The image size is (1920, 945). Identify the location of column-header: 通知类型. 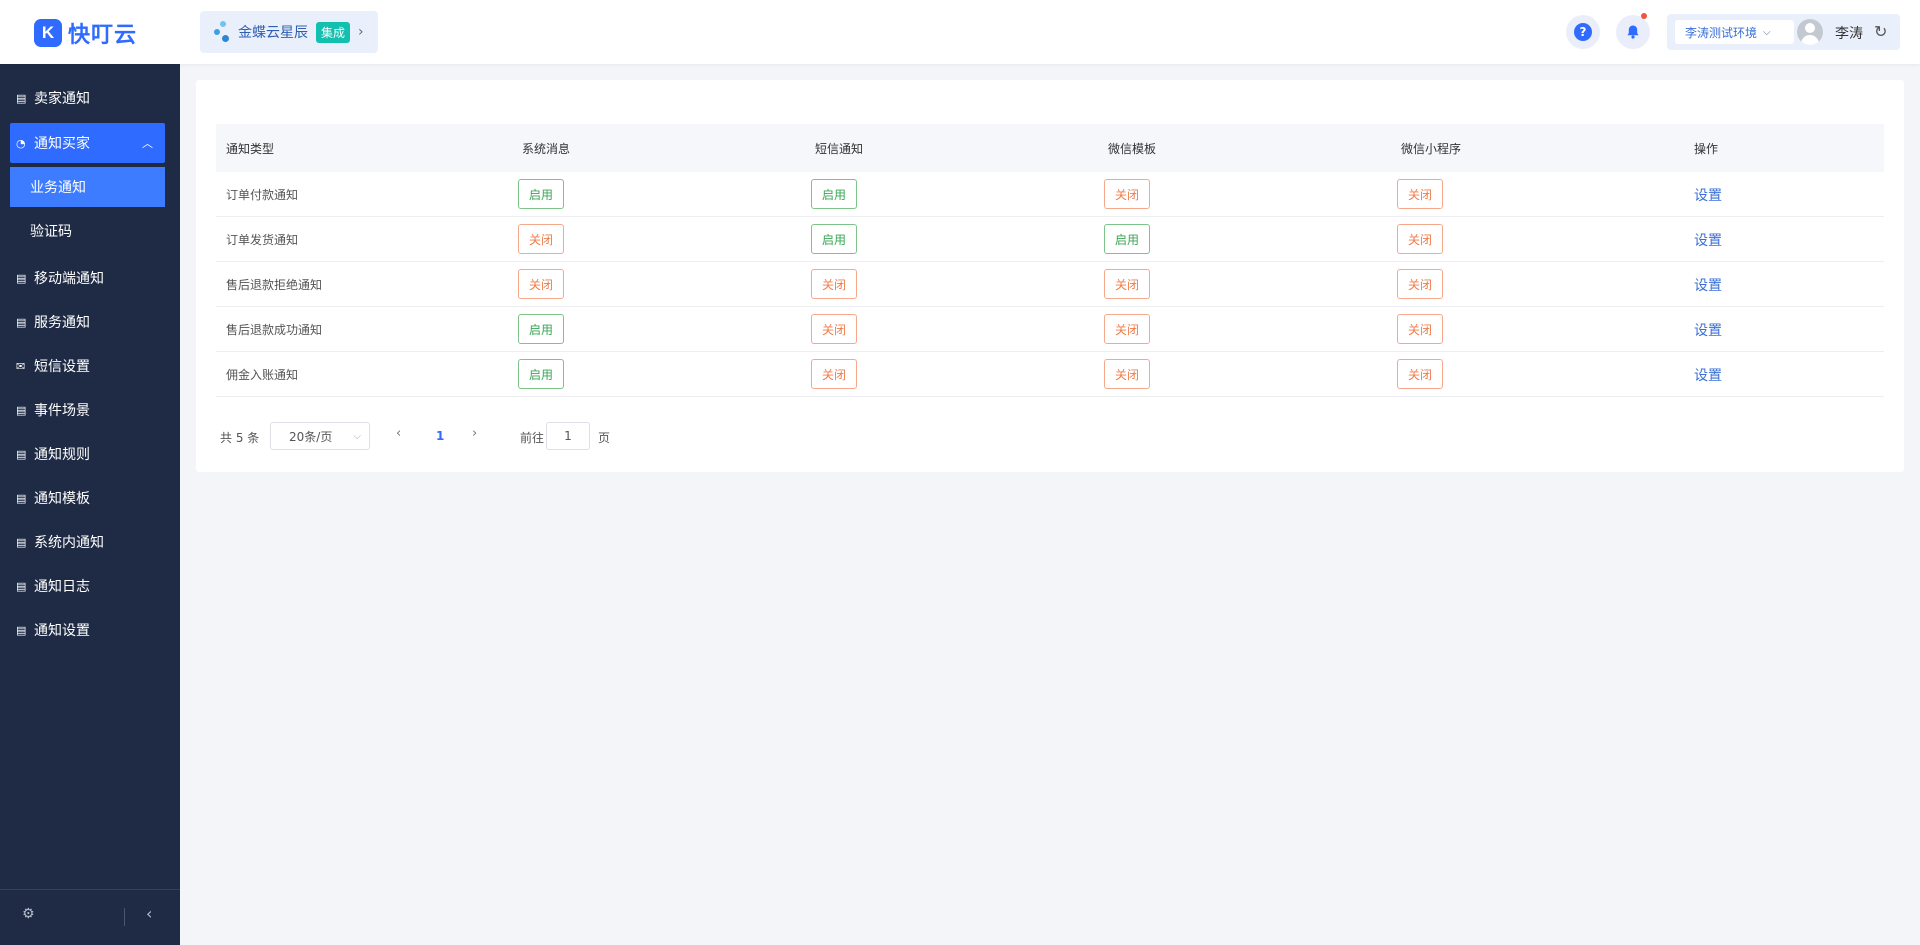
(250, 149).